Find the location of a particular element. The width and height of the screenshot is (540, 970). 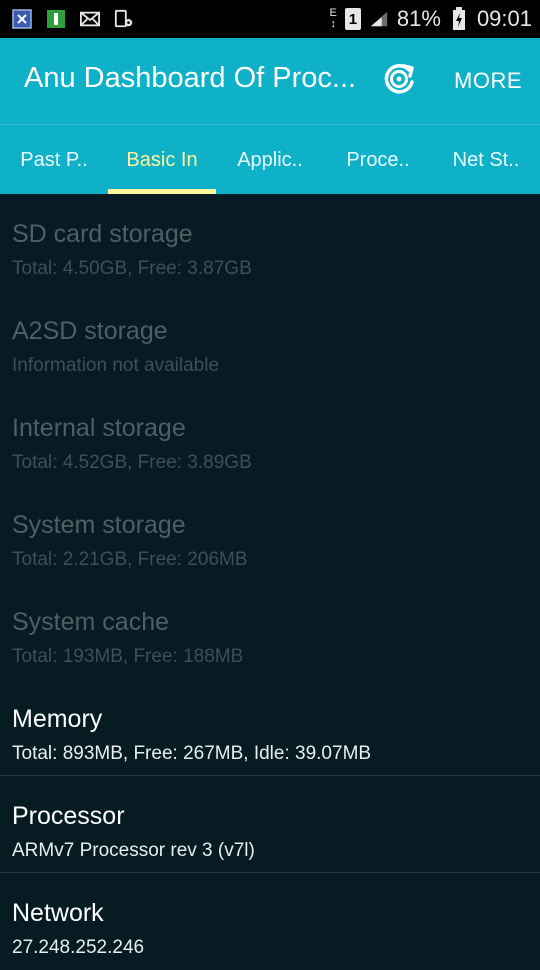

list-item-network: Network 27.248.252.246 is located at coordinates (270, 921).